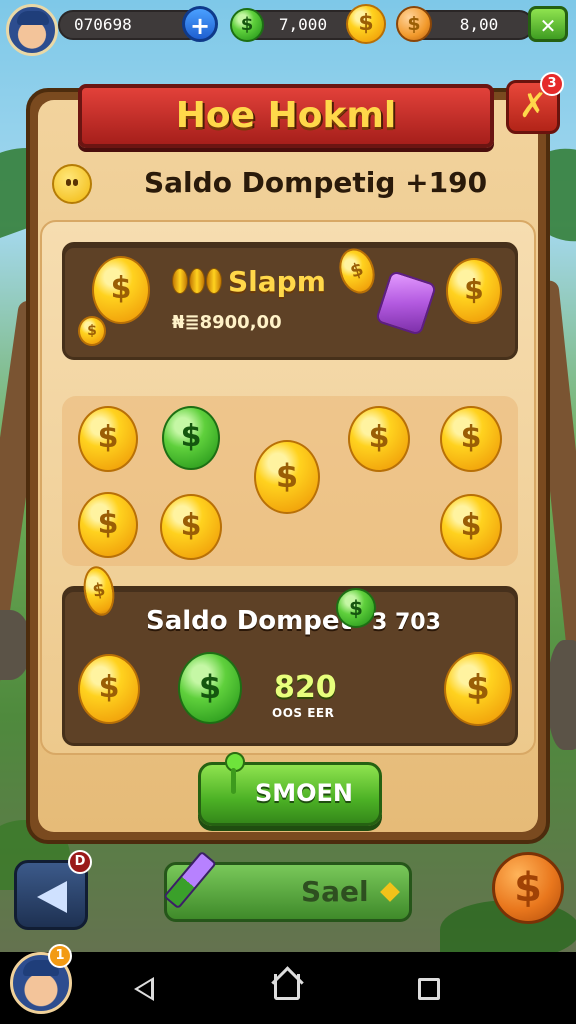  I want to click on reward-coin-icon-large: $, so click(121, 290).